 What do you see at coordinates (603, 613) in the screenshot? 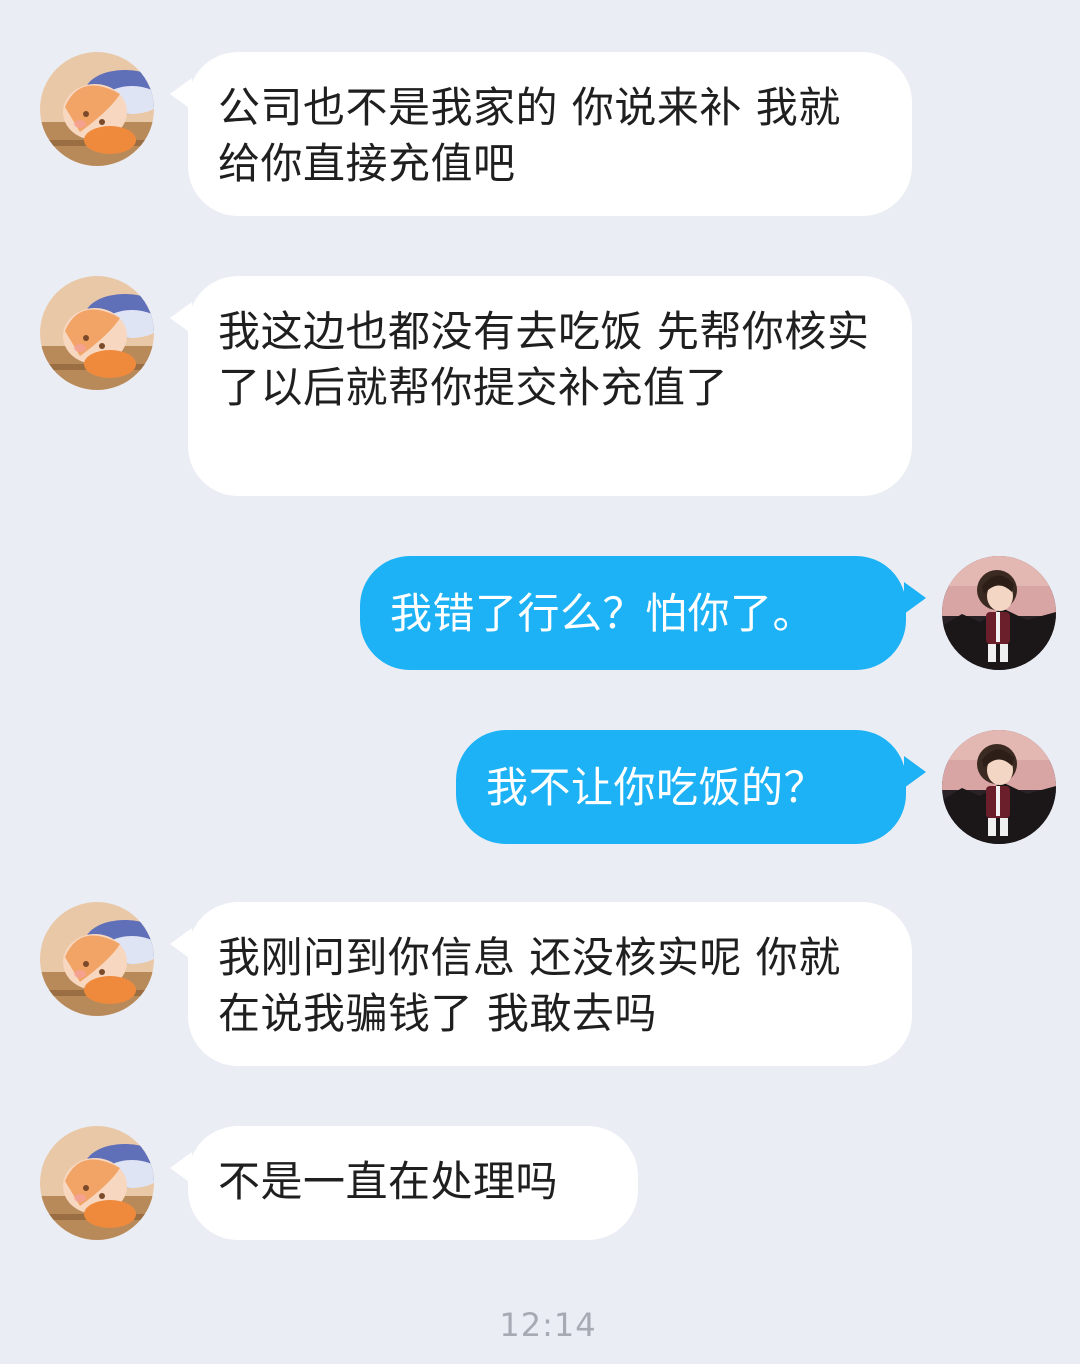
I see `message-text: 我错了行么？怕你了。` at bounding box center [603, 613].